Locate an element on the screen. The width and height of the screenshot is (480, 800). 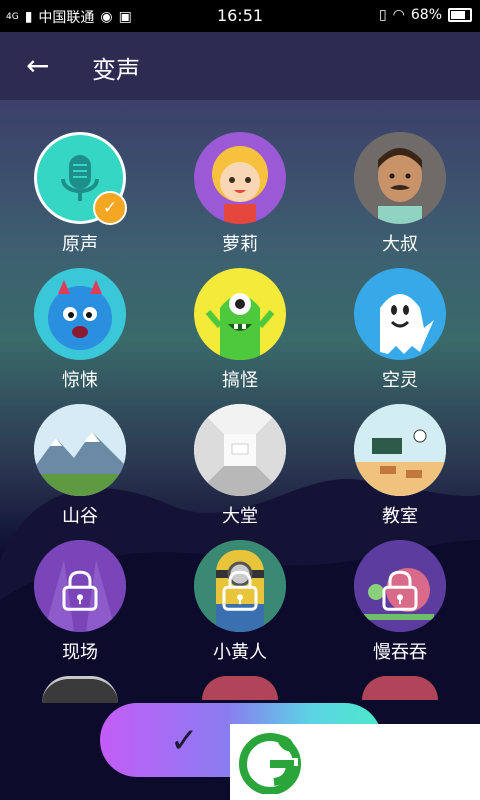
hall-avatar is located at coordinates (240, 450).